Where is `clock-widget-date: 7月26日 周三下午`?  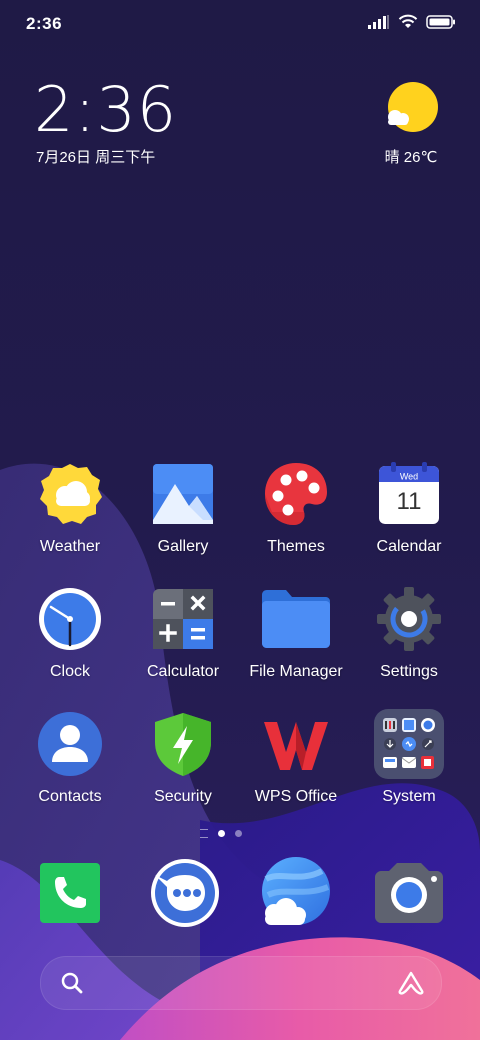 clock-widget-date: 7月26日 周三下午 is located at coordinates (95, 156).